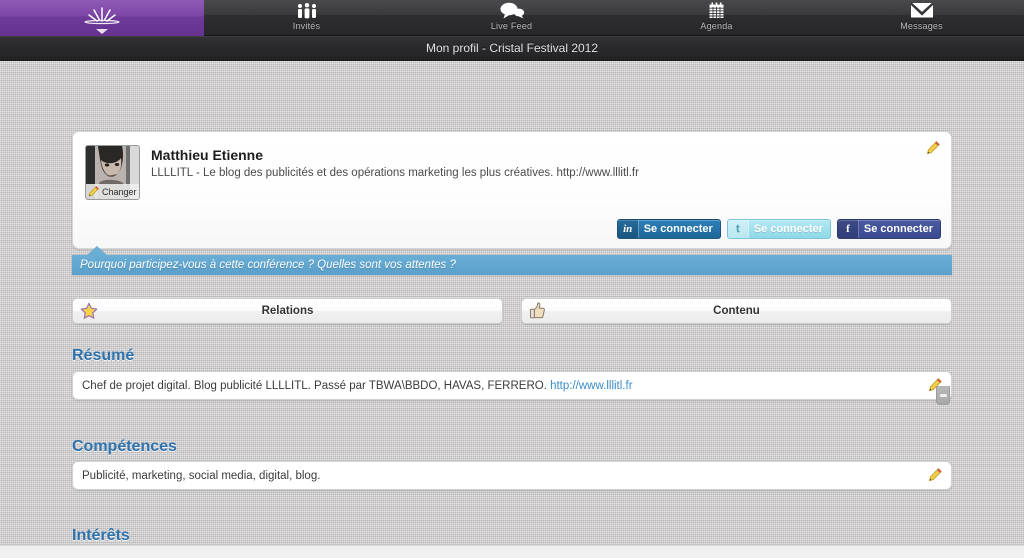 This screenshot has height=558, width=1024. I want to click on facebook-connect-button: f Se connecter, so click(888, 229).